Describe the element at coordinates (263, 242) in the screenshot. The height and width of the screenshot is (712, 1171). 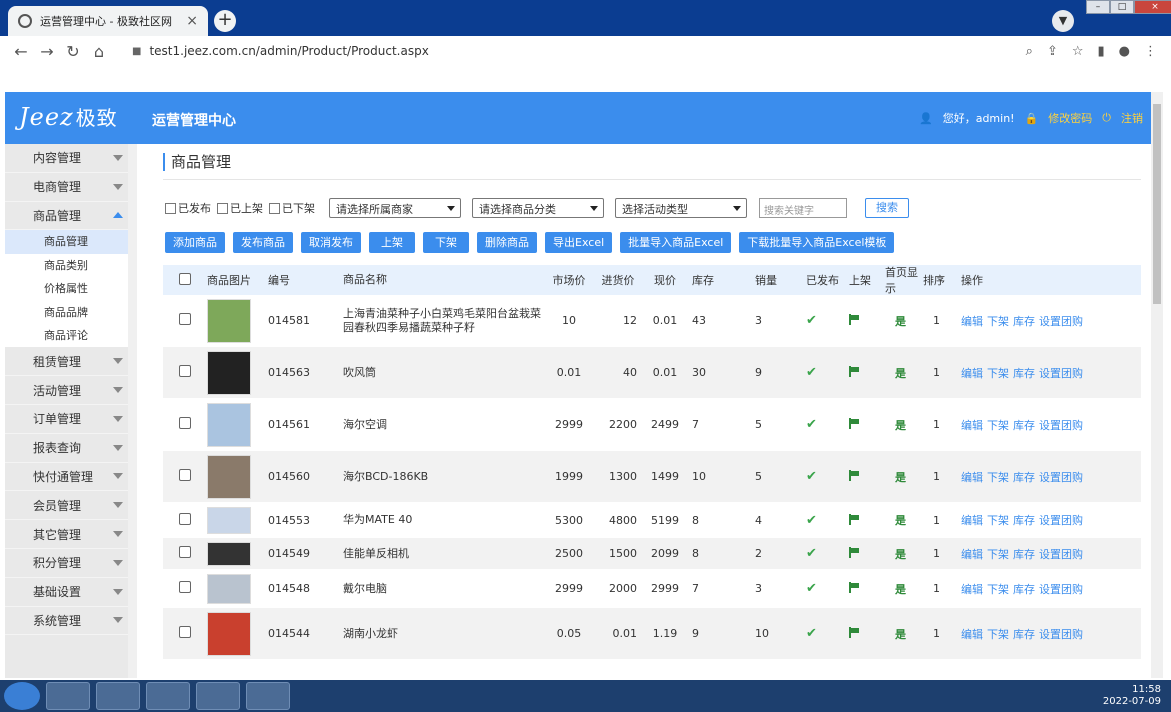
I see `publish-product-button: 发布商品` at that location.